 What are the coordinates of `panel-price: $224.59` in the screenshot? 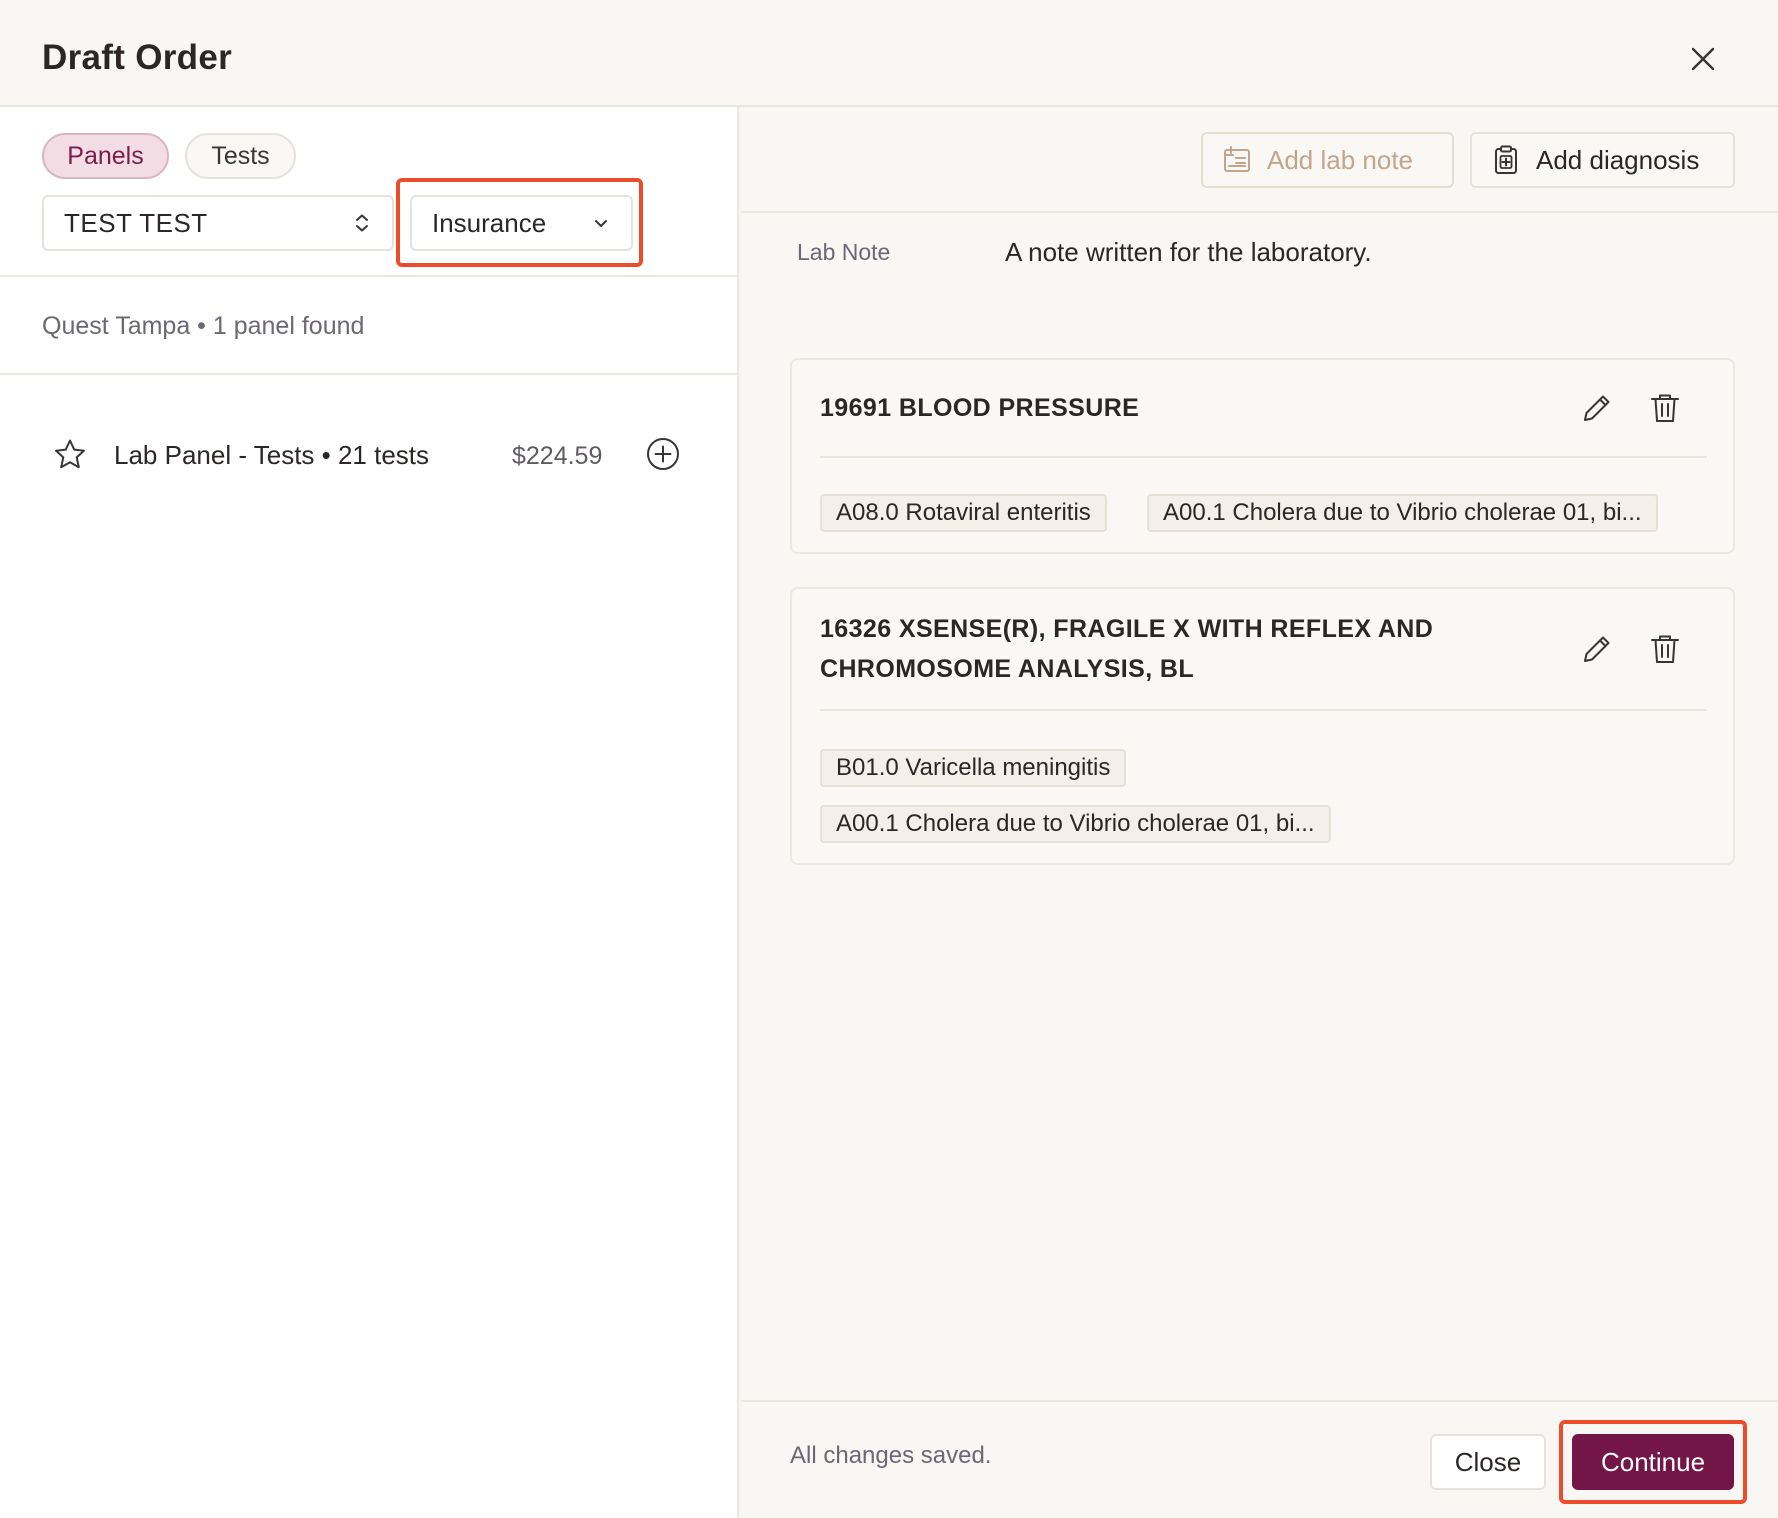 It's located at (557, 456).